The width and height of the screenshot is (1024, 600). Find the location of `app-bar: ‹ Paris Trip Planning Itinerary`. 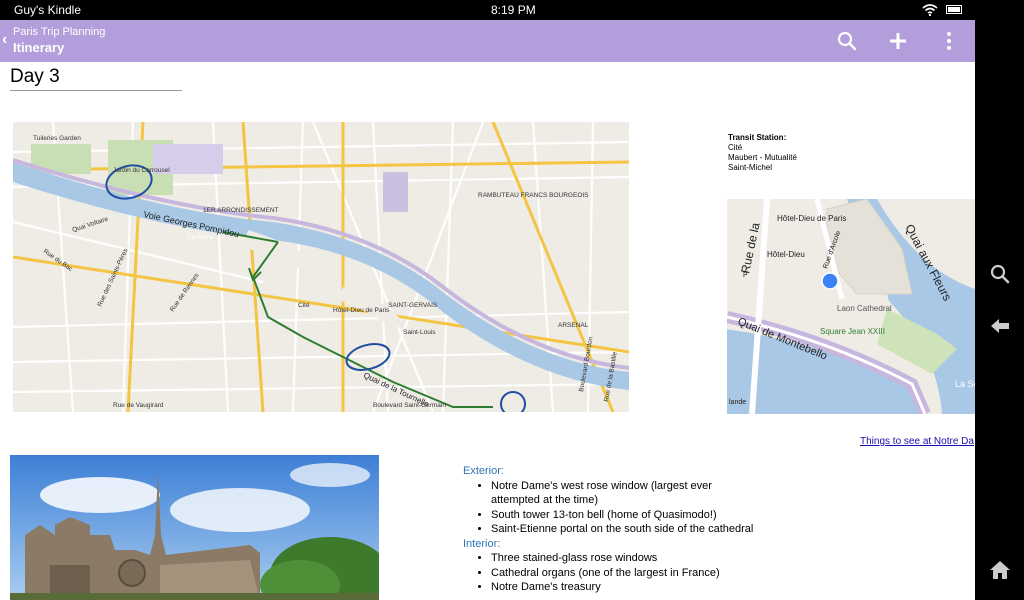

app-bar: ‹ Paris Trip Planning Itinerary is located at coordinates (487, 41).